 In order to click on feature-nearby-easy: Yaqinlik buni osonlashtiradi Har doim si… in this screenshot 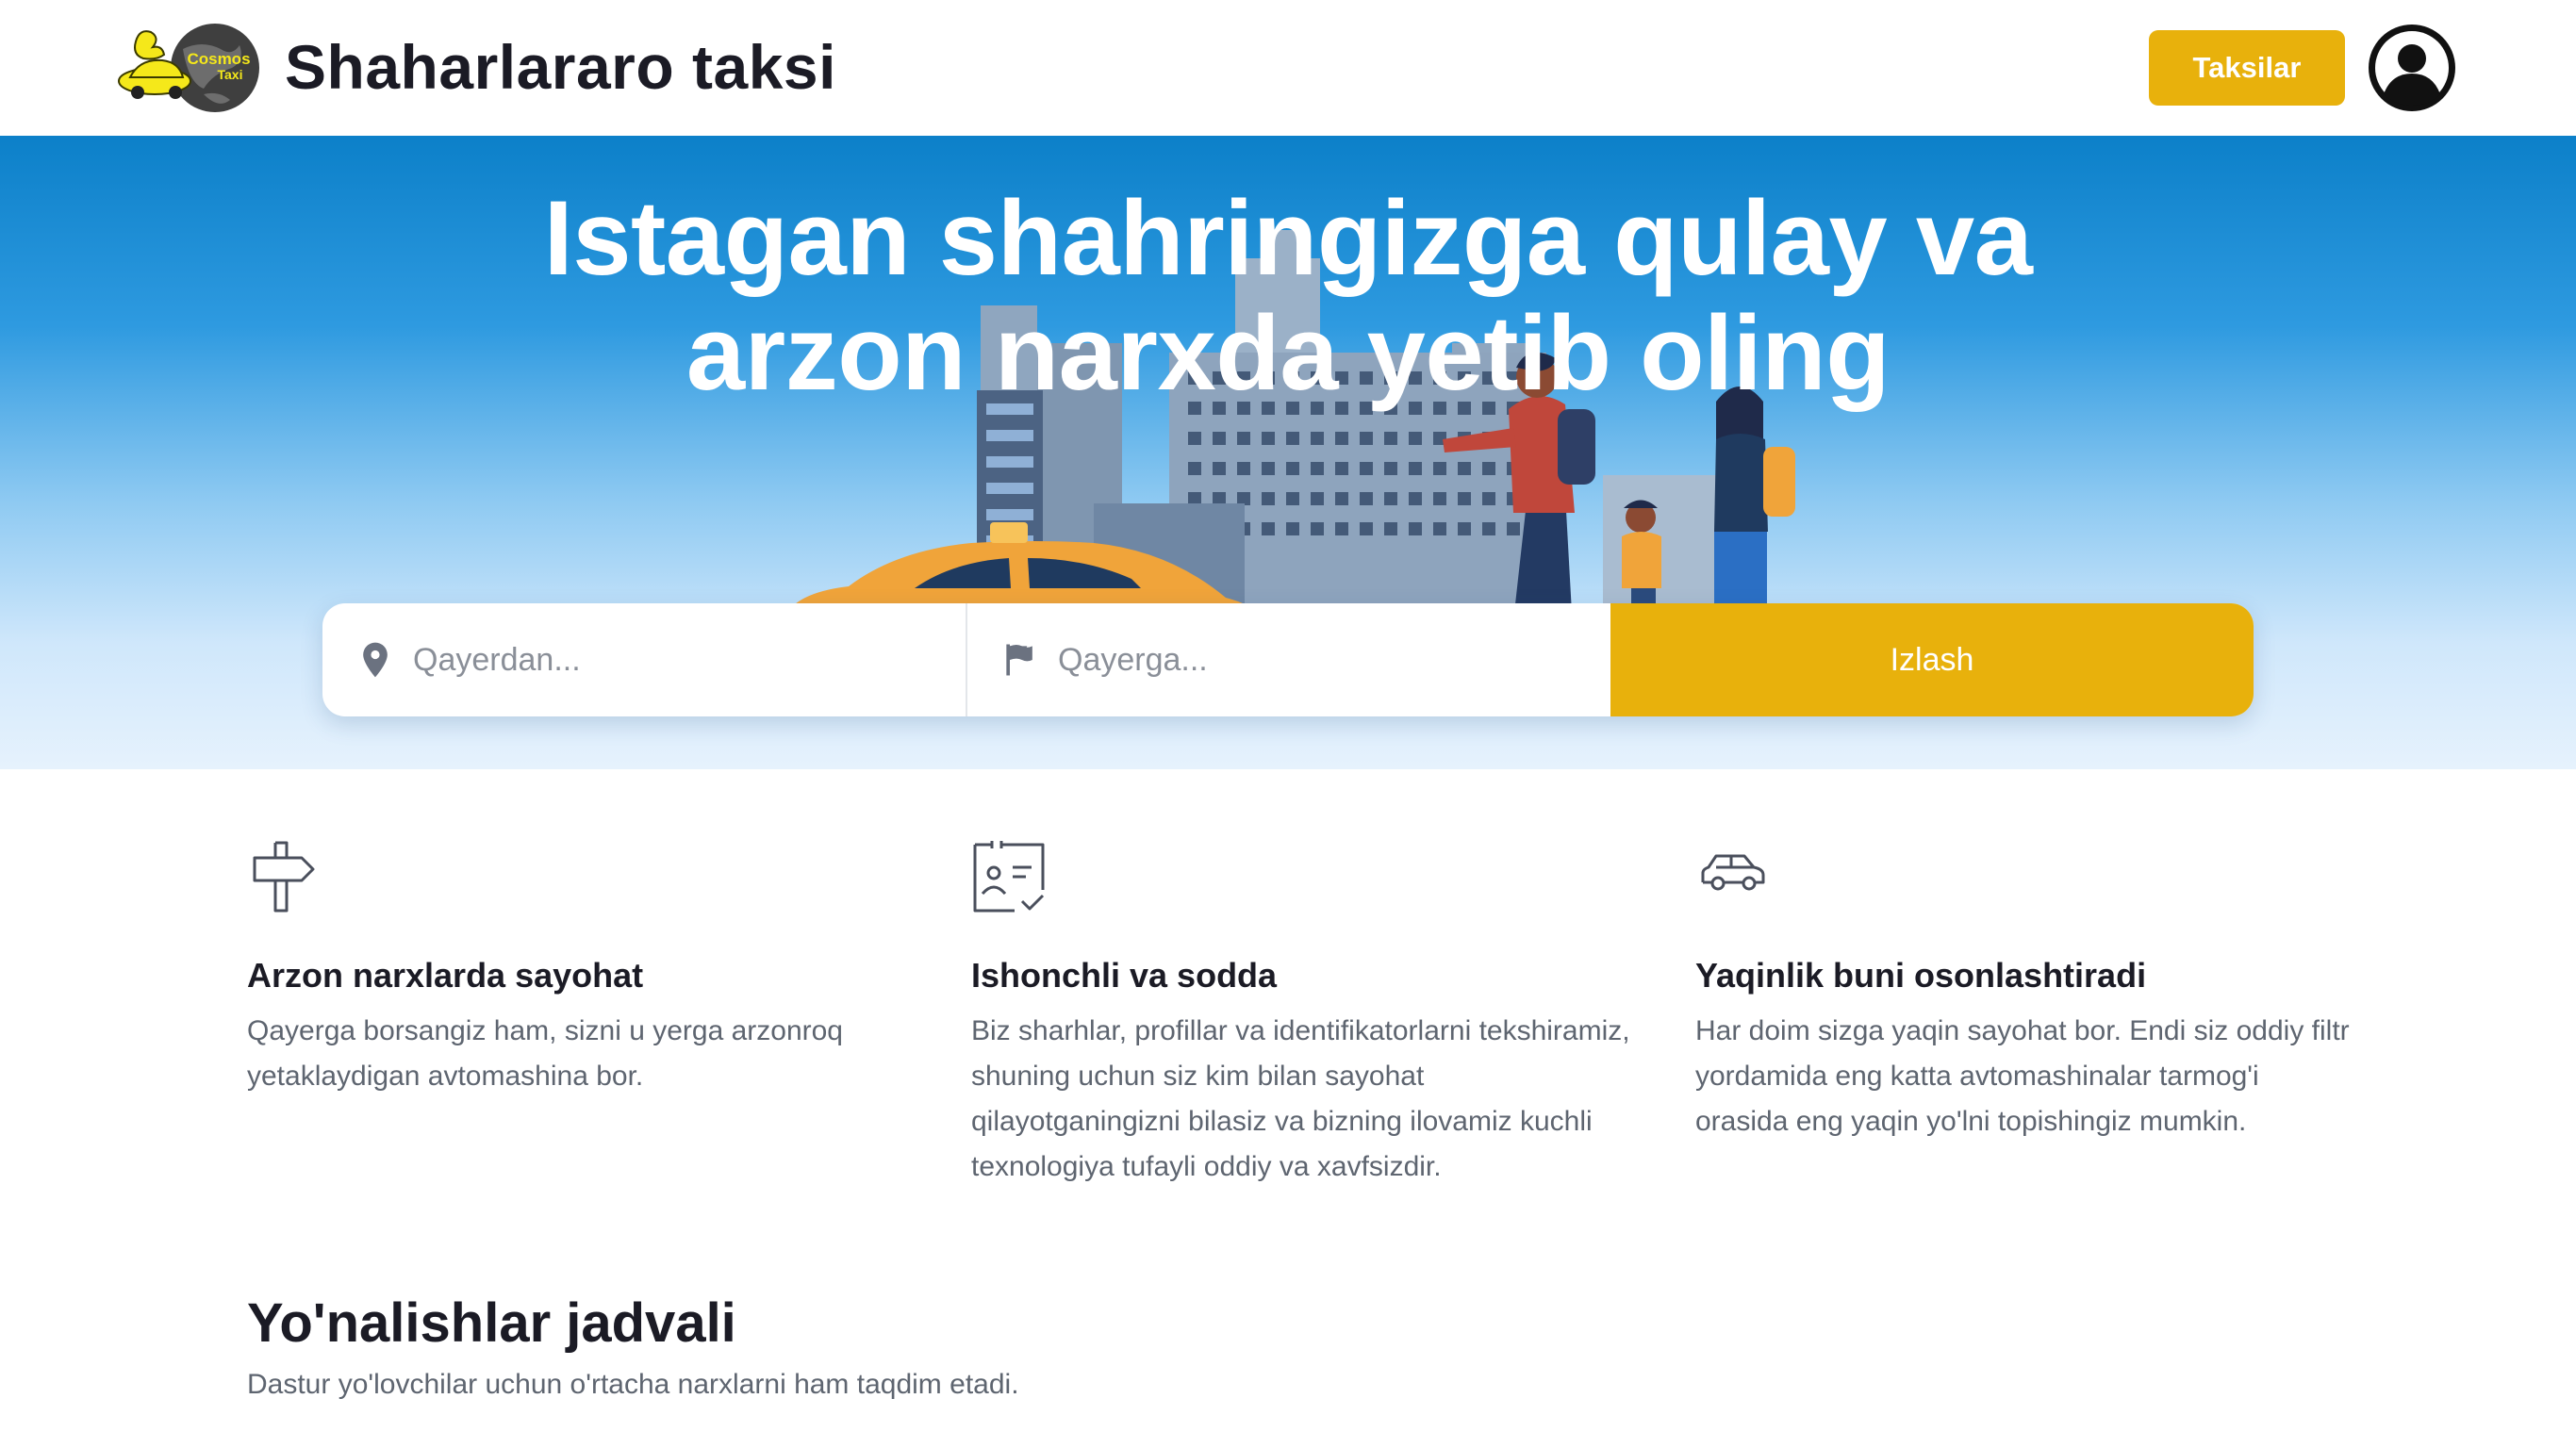, I will do `click(2025, 988)`.